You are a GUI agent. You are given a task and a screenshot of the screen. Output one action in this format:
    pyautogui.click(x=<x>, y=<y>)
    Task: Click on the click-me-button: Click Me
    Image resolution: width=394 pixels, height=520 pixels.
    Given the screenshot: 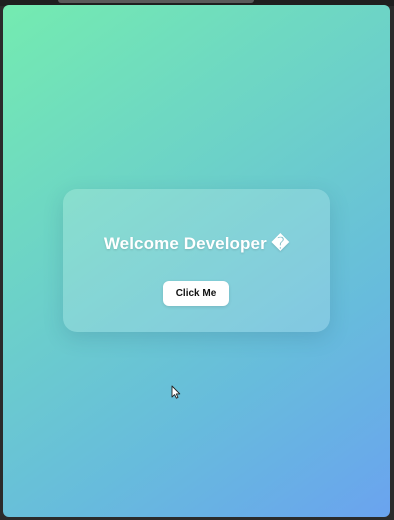 What is the action you would take?
    pyautogui.click(x=196, y=293)
    